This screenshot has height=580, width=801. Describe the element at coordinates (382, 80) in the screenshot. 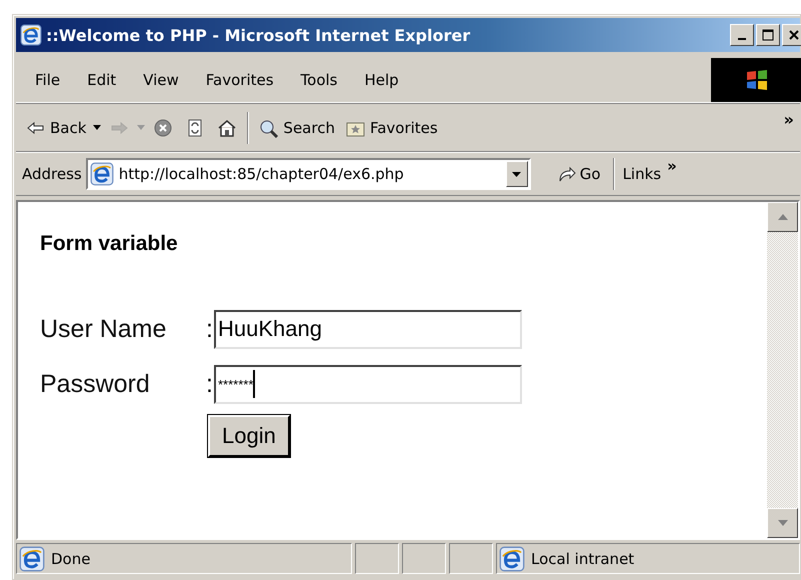

I see `menu-item: Help` at that location.